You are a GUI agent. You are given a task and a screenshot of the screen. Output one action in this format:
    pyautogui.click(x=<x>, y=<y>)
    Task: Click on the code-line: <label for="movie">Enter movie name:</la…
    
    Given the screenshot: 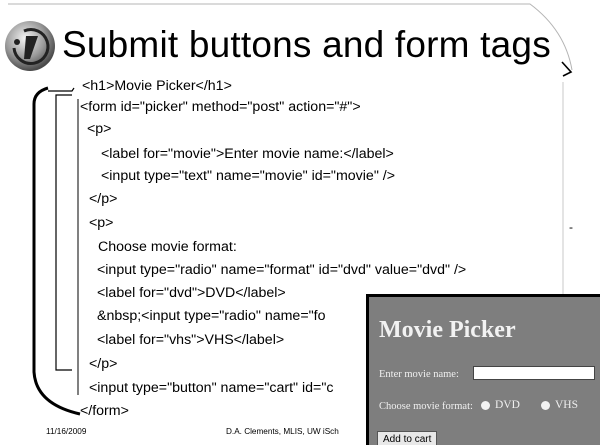 What is the action you would take?
    pyautogui.click(x=247, y=154)
    